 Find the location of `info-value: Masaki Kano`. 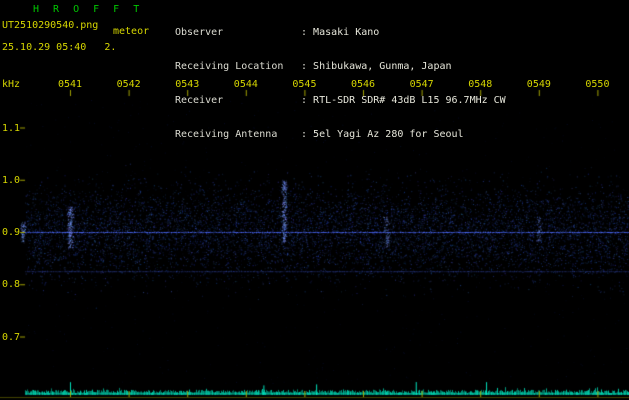

info-value: Masaki Kano is located at coordinates (346, 32).